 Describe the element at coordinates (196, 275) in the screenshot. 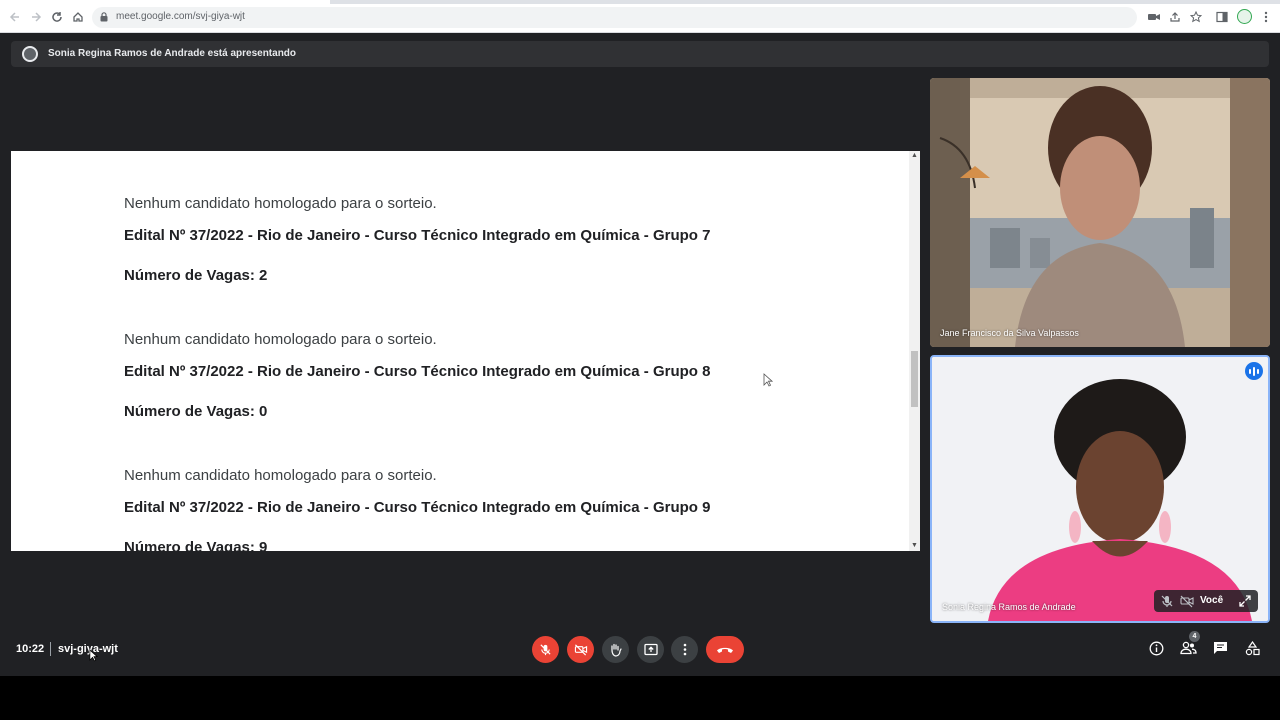

I see `document-line: Número de Vagas: 2` at that location.